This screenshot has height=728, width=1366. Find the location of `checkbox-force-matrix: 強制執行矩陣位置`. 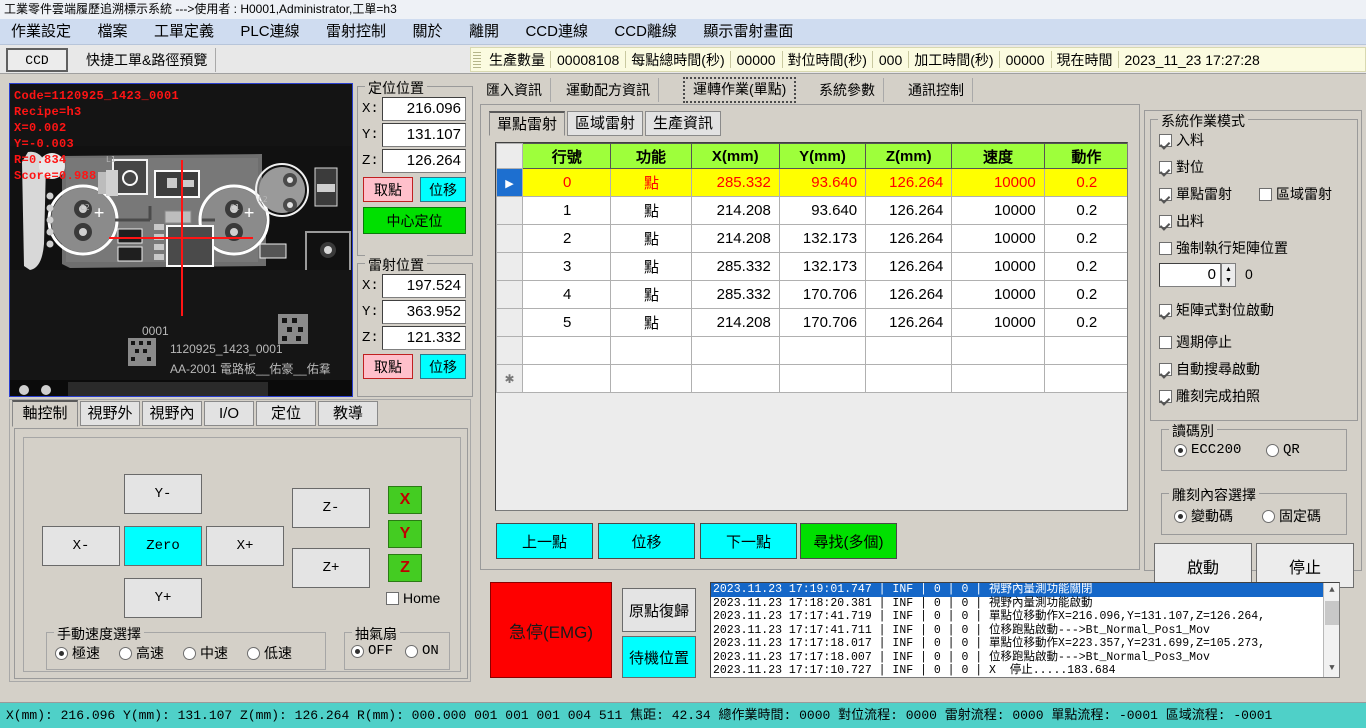

checkbox-force-matrix: 強制執行矩陣位置 is located at coordinates (1223, 248).